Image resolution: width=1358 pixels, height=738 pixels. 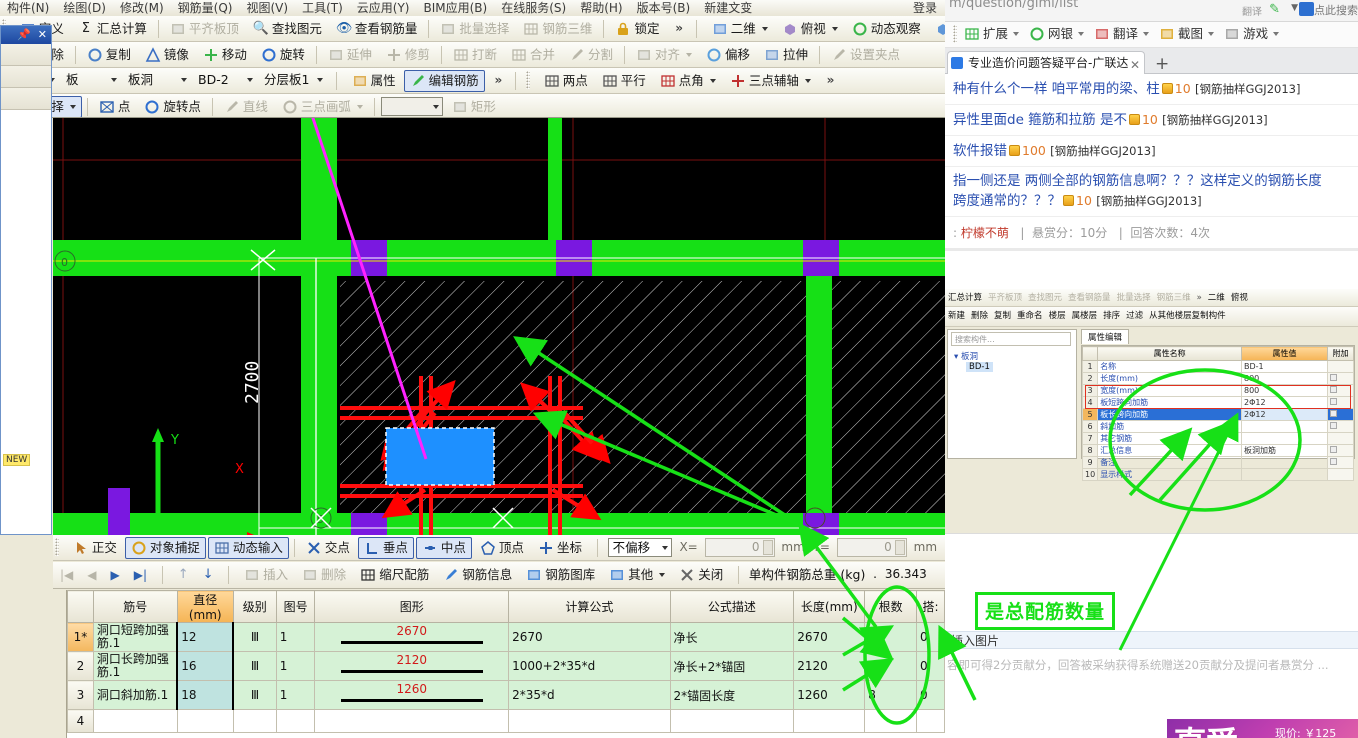 I want to click on cell-formula-desc: 净长, so click(x=732, y=637).